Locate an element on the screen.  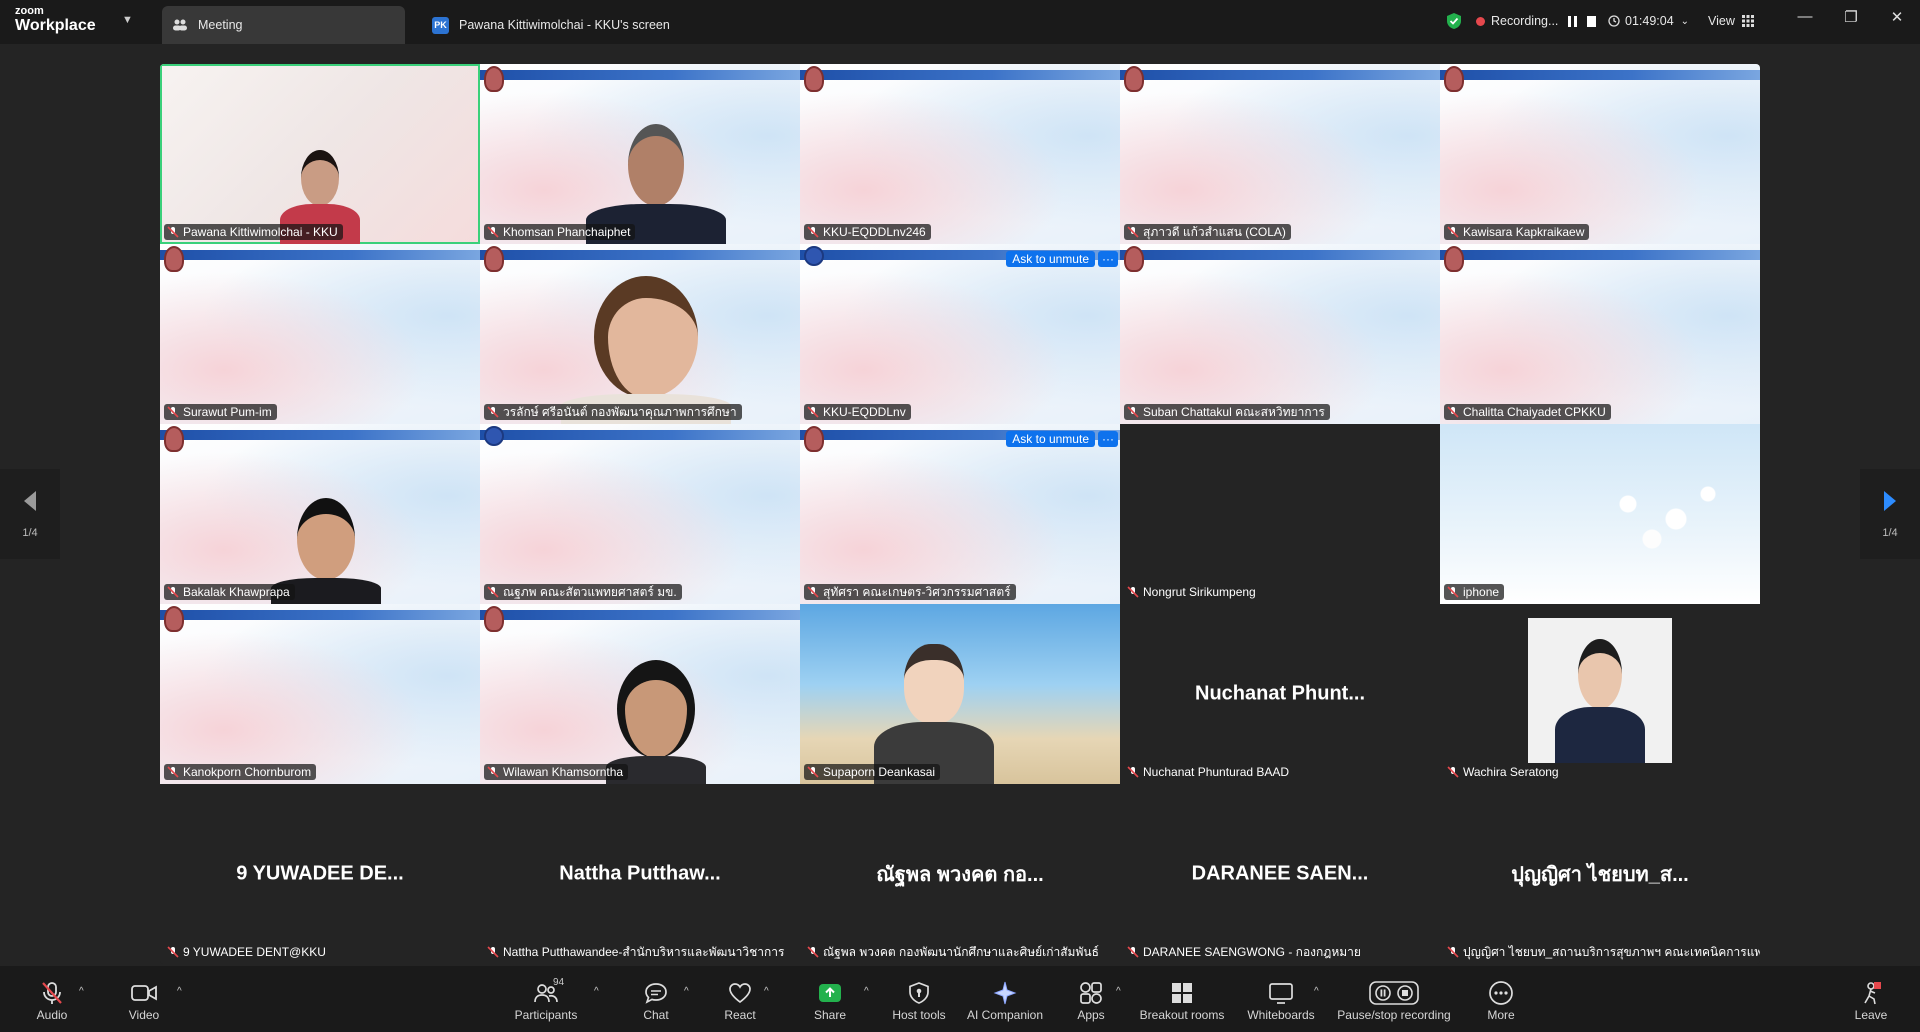
video-tile: Supaporn Deankasai is located at coordinates (960, 694).